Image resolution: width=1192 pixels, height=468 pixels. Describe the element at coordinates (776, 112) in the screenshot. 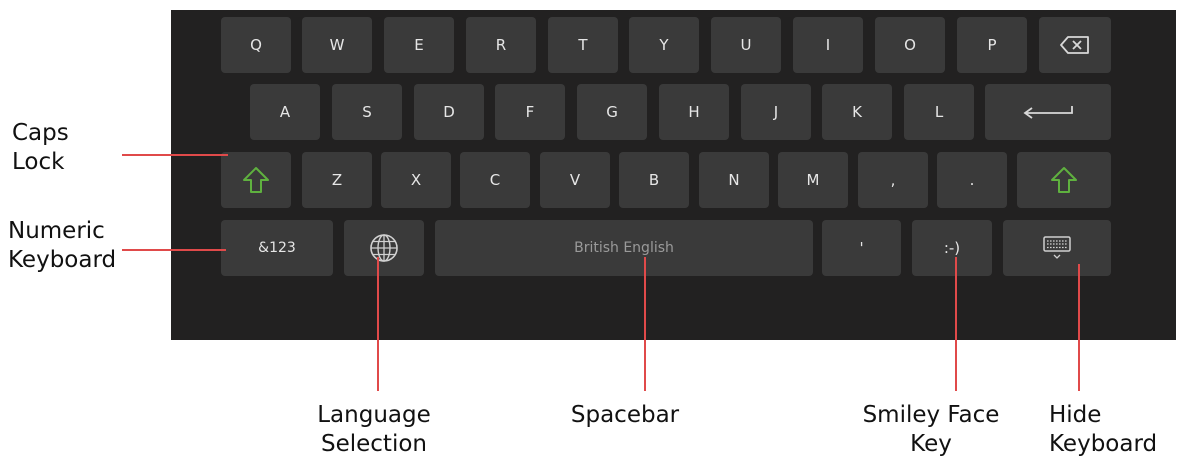

I see `key-j: J` at that location.